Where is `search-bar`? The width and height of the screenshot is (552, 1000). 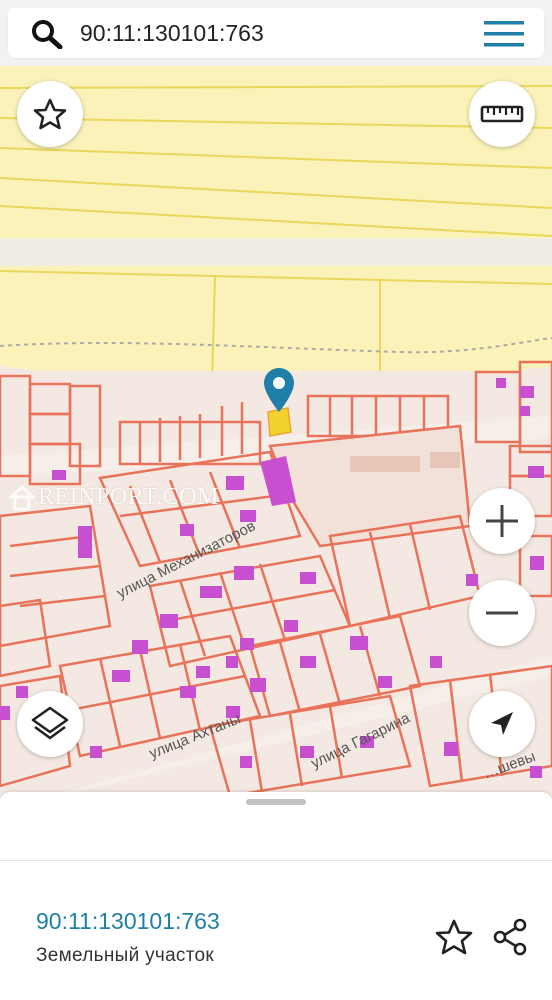 search-bar is located at coordinates (276, 33).